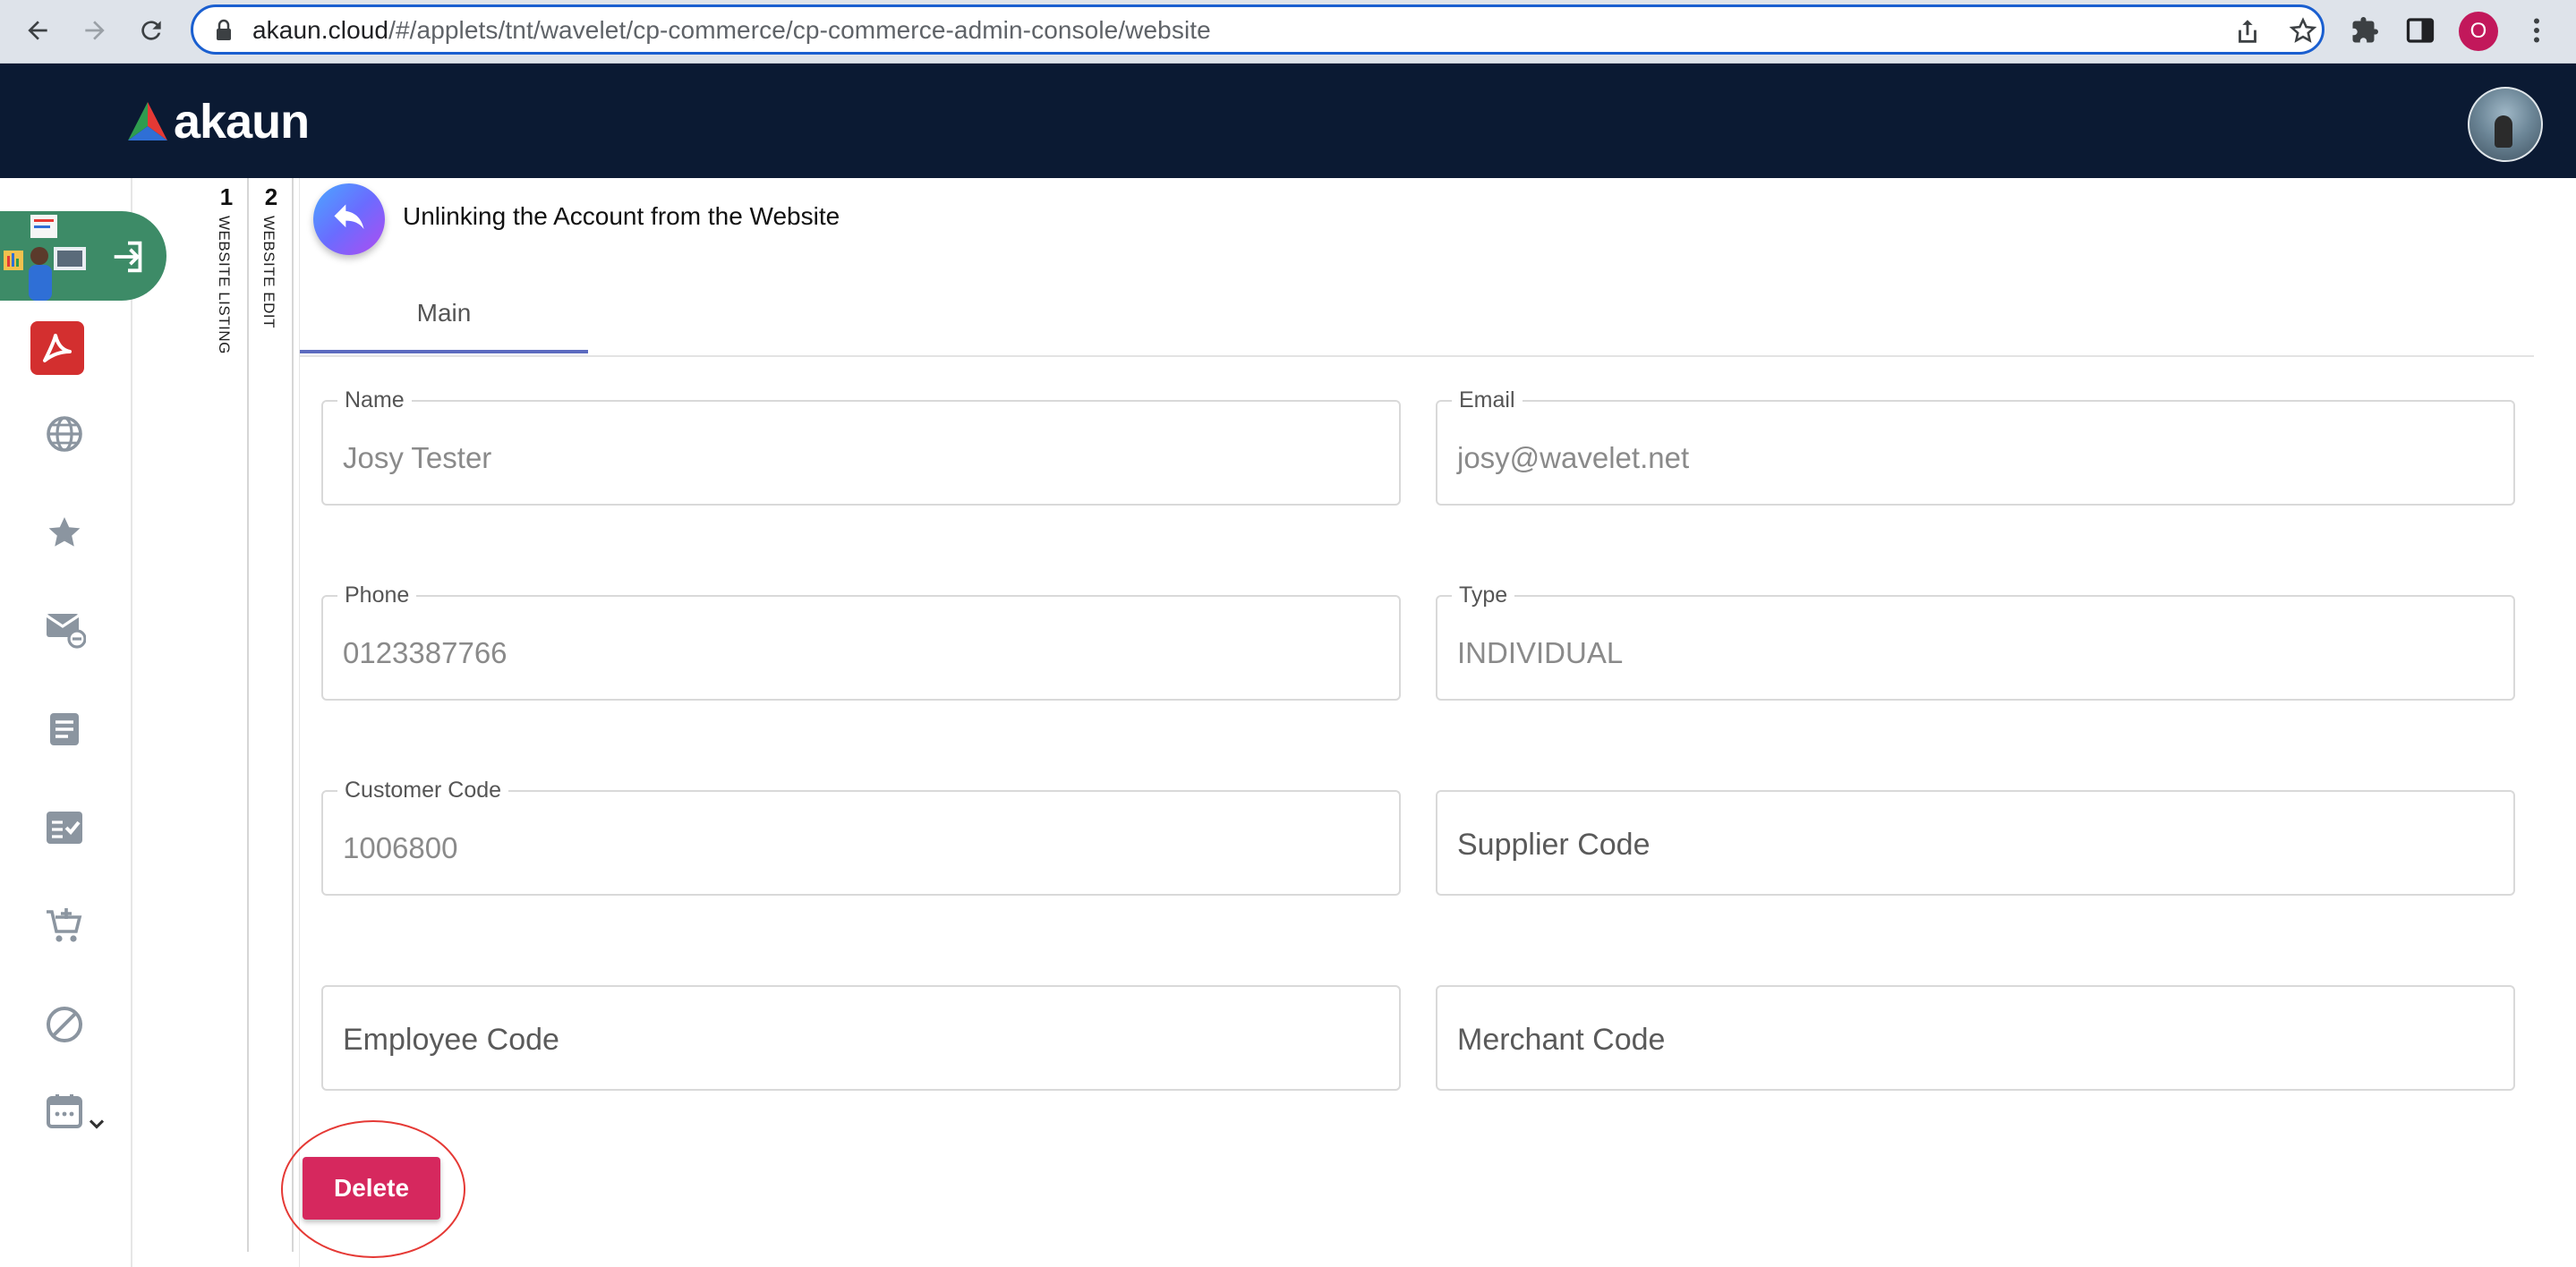 The width and height of the screenshot is (2576, 1267). I want to click on name-field: Name Josy Tester, so click(861, 446).